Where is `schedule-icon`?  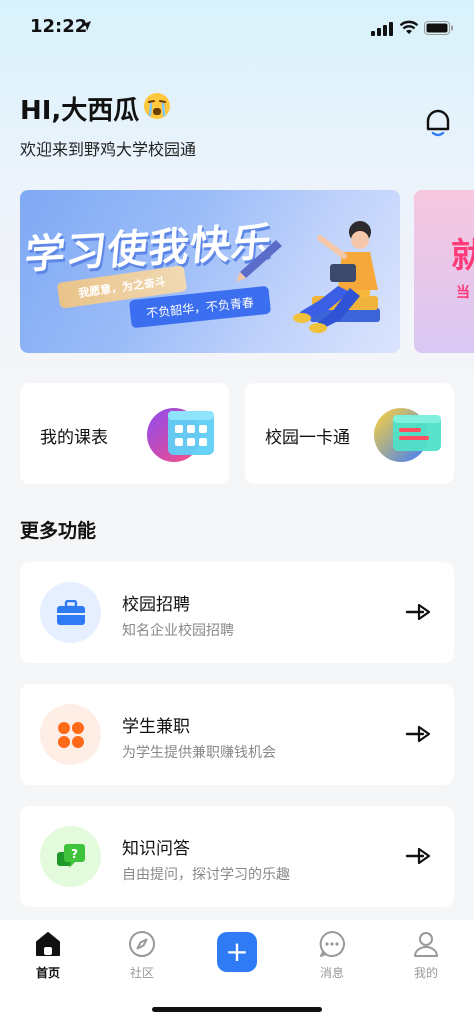 schedule-icon is located at coordinates (180, 435).